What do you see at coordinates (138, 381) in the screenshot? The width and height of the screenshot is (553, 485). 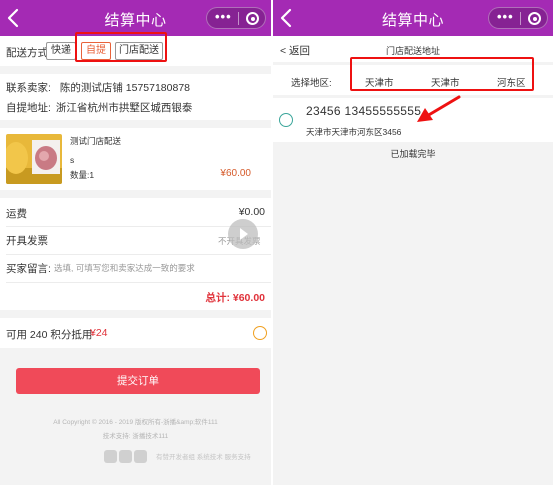 I see `submit-order-button: 提交订单` at bounding box center [138, 381].